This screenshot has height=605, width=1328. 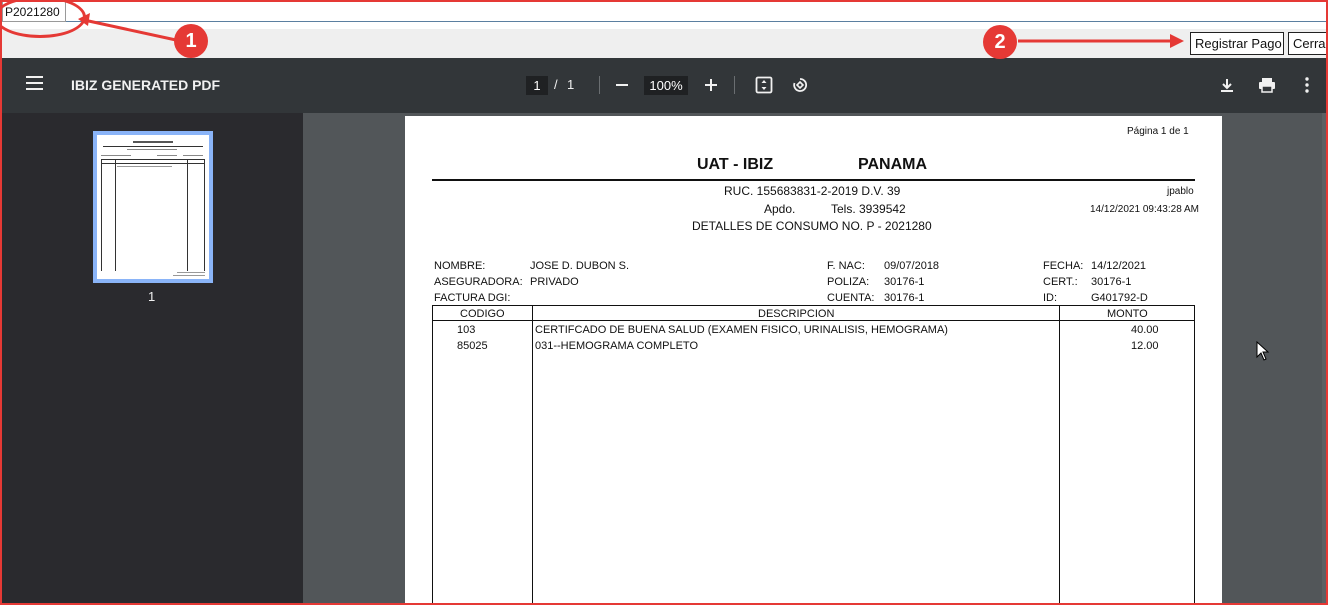 I want to click on cert-label: CERT.:, so click(x=1060, y=282).